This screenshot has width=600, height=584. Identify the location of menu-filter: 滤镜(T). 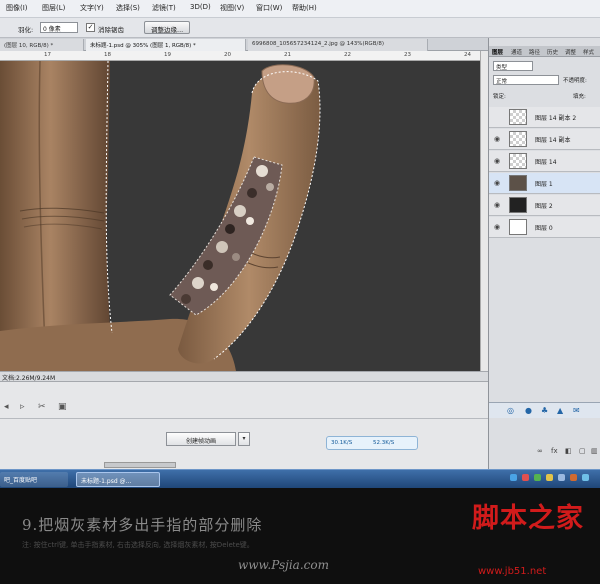
(164, 8).